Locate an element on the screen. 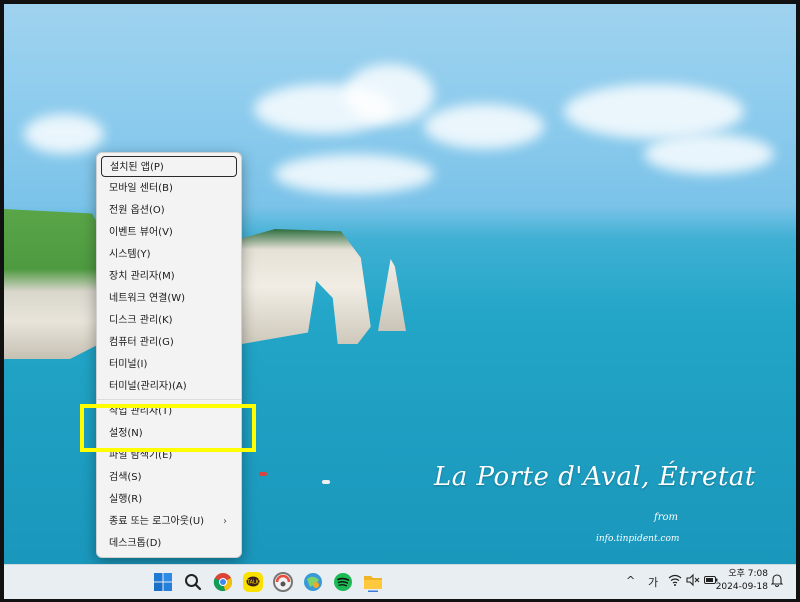 The width and height of the screenshot is (800, 602). menu-separator is located at coordinates (169, 399).